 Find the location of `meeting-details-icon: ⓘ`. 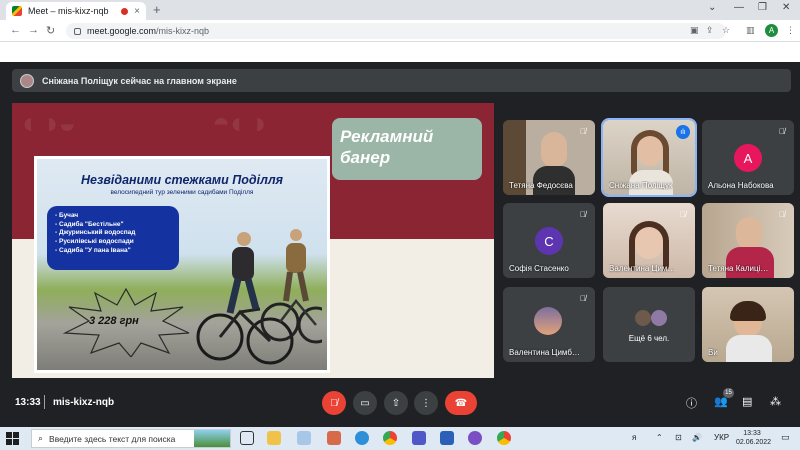

meeting-details-icon: ⓘ is located at coordinates (691, 403).